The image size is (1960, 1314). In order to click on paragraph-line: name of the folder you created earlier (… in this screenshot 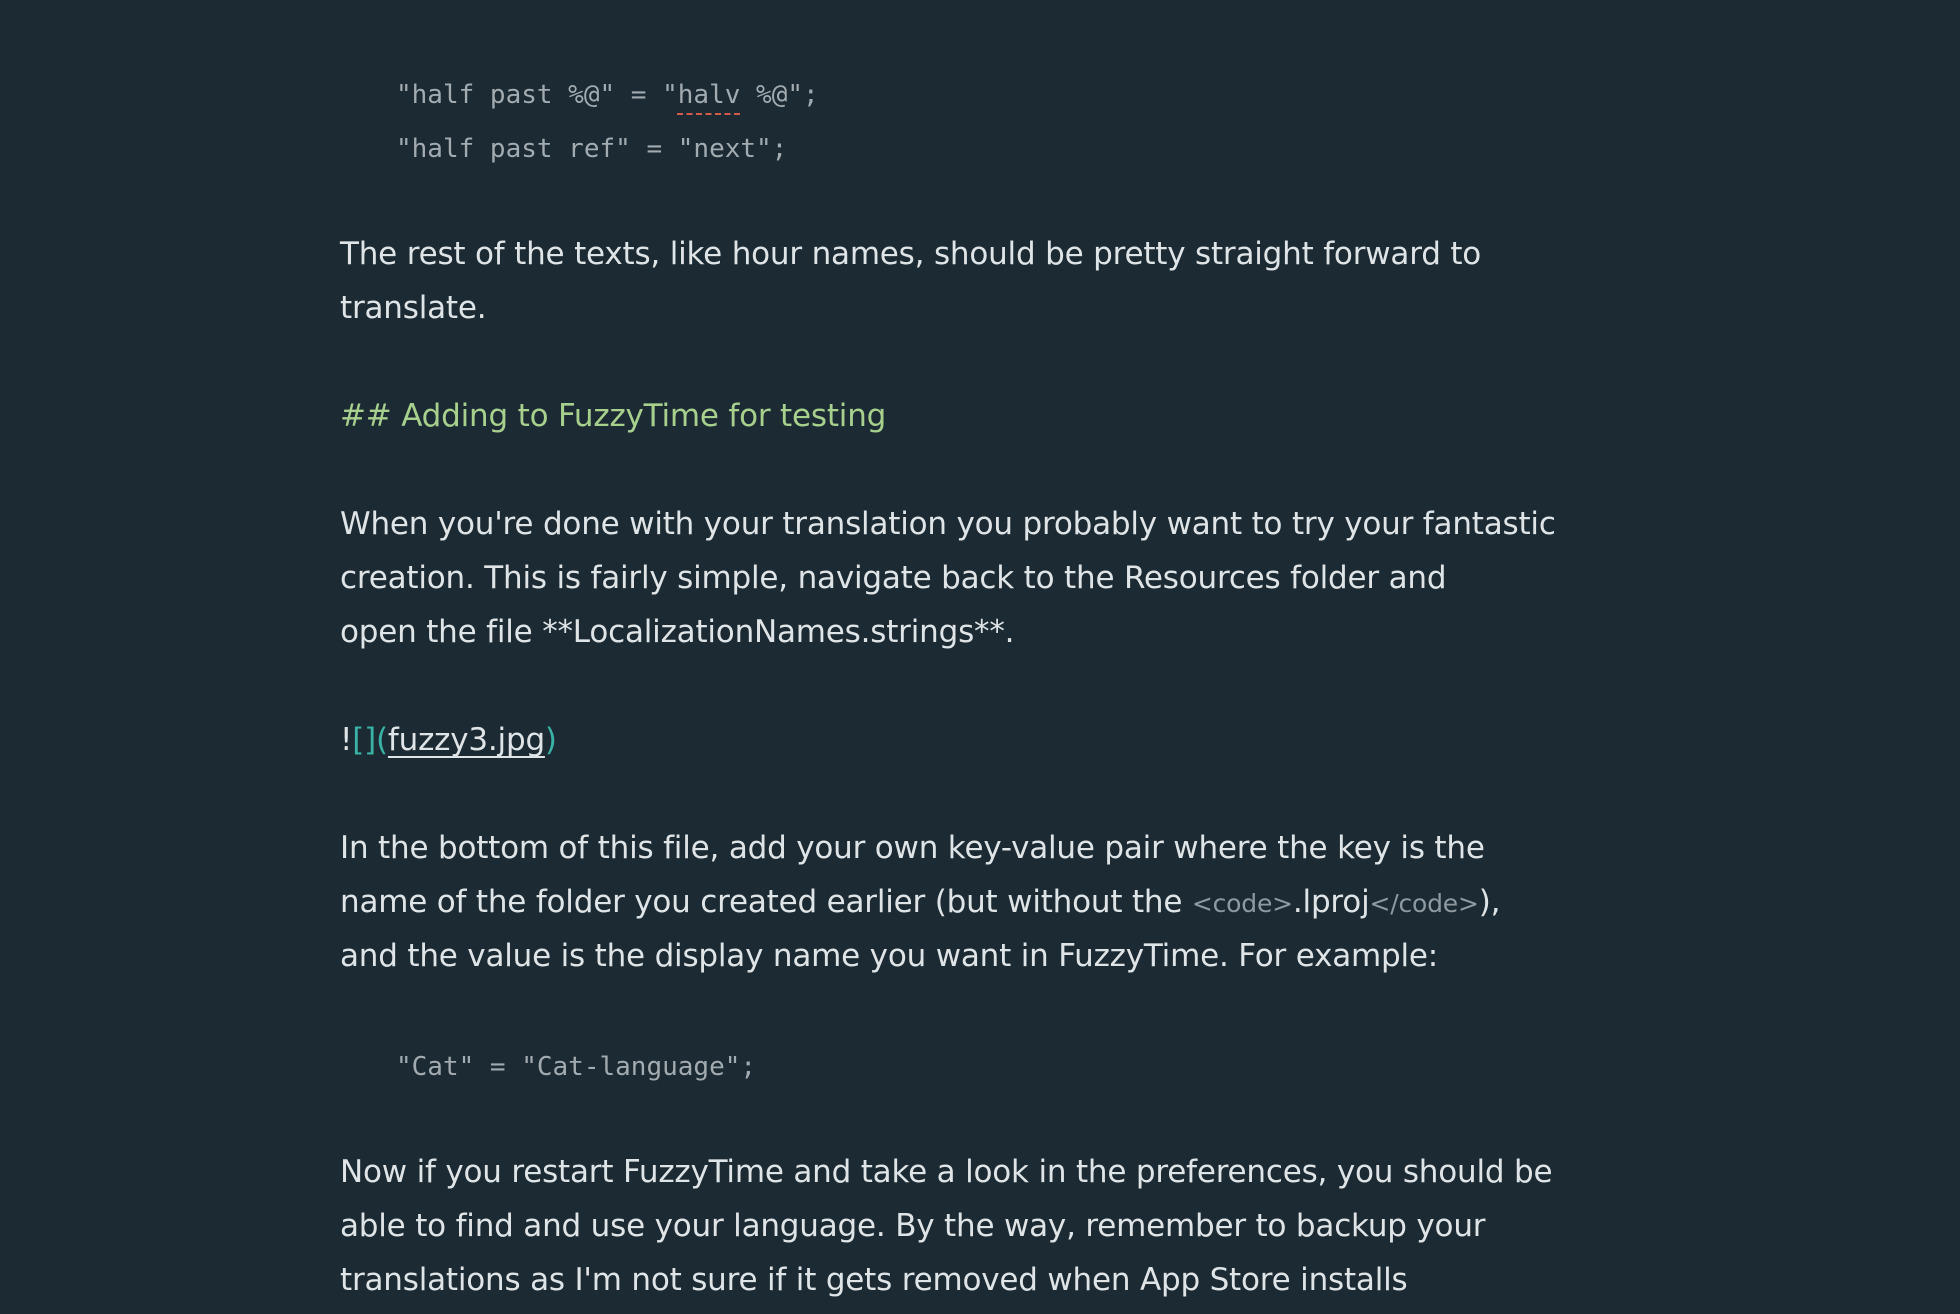, I will do `click(920, 903)`.